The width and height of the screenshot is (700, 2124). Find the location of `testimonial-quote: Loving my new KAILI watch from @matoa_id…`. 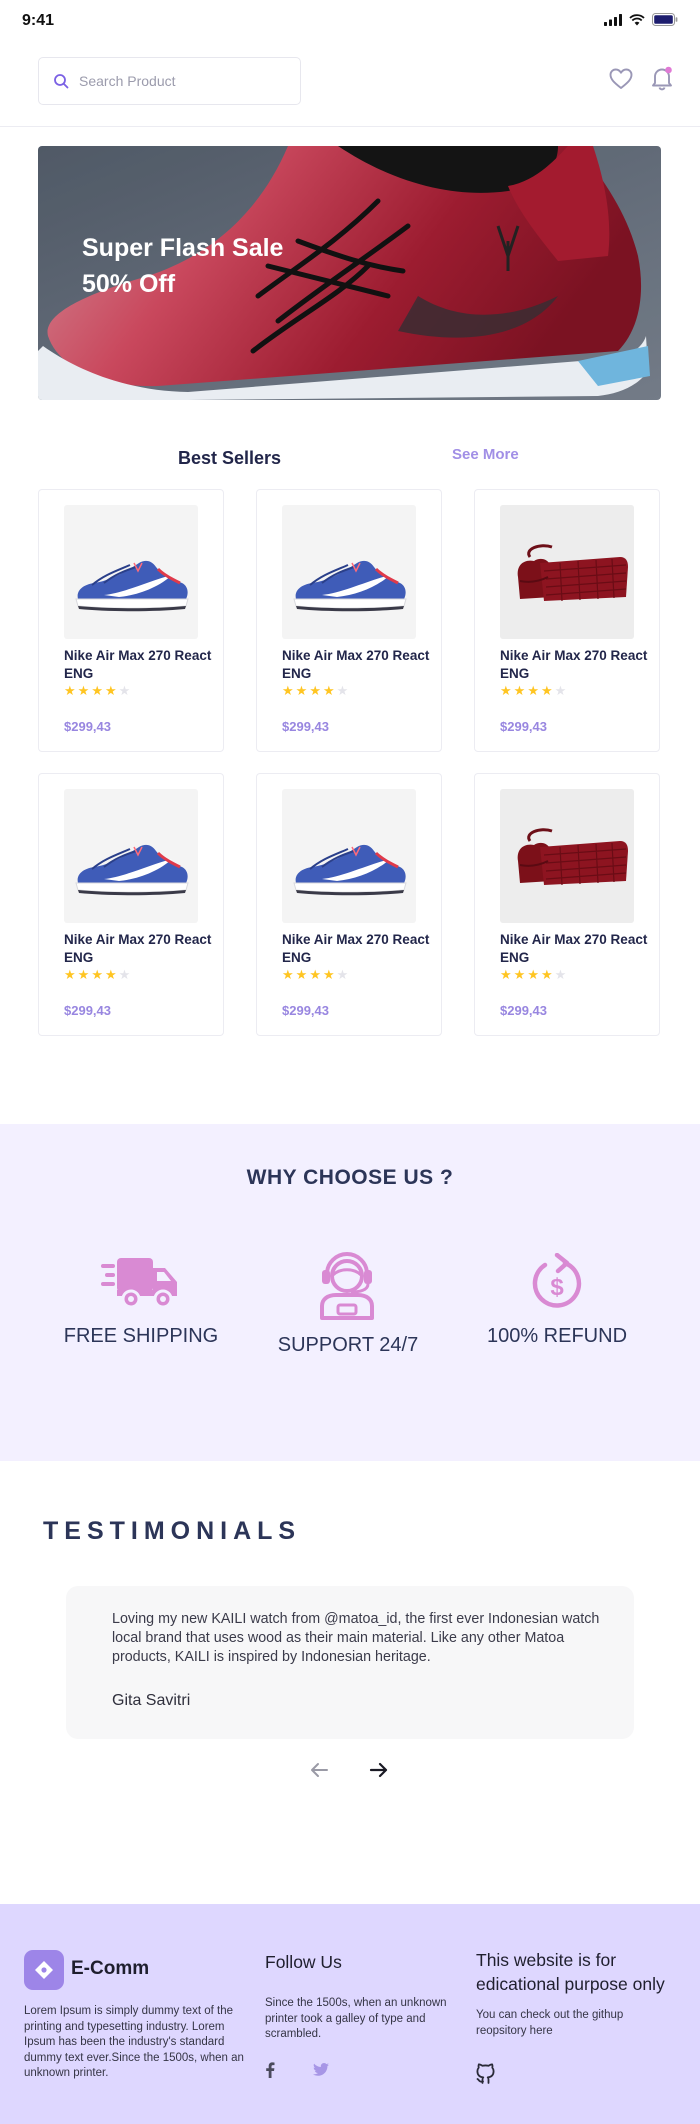

testimonial-quote: Loving my new KAILI watch from @matoa_id… is located at coordinates (356, 1638).